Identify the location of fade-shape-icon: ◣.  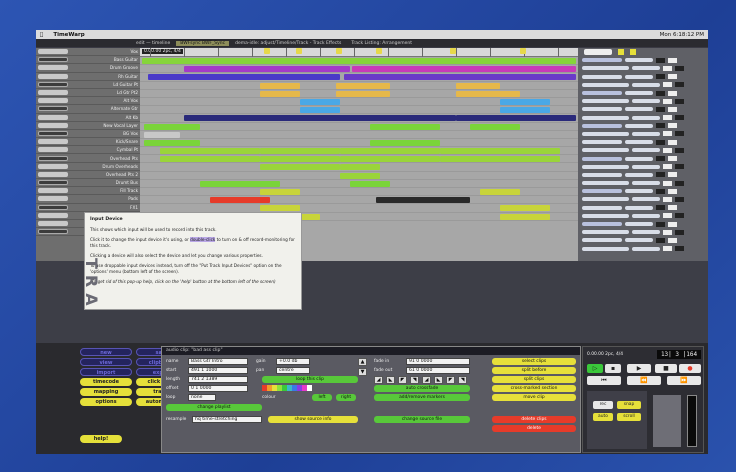
(438, 380).